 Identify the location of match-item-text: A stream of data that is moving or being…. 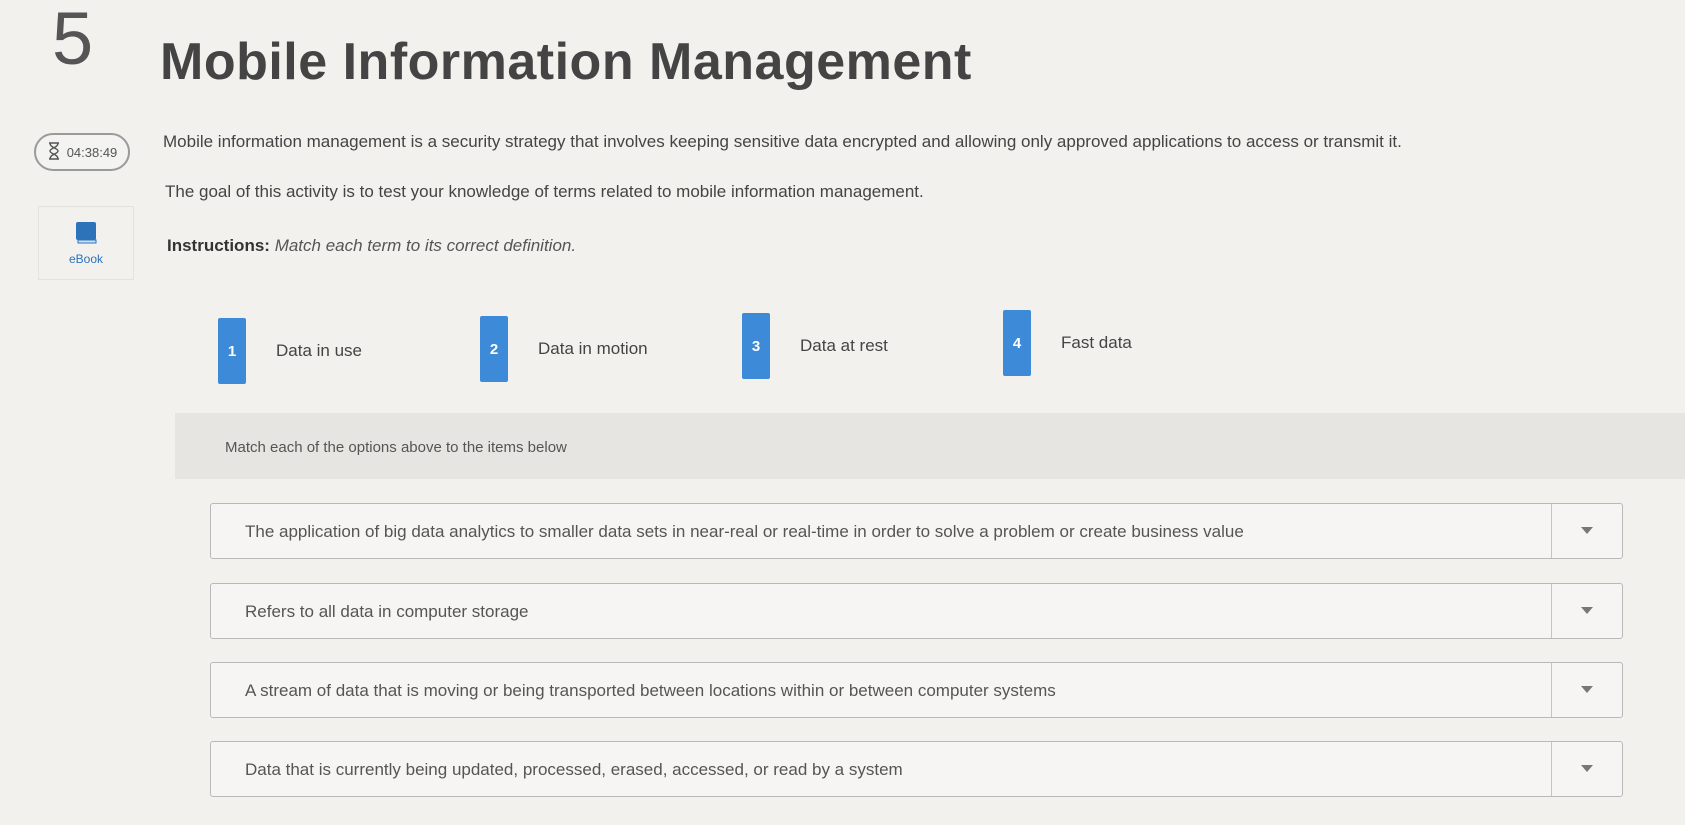
(650, 690).